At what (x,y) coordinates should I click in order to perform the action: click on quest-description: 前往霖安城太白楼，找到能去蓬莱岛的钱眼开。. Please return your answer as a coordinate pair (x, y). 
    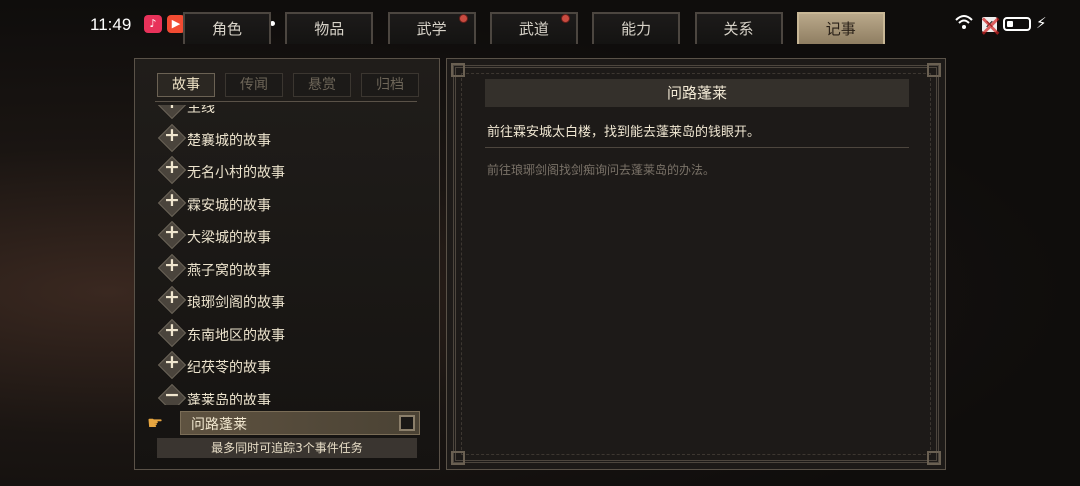
    Looking at the image, I should click on (624, 132).